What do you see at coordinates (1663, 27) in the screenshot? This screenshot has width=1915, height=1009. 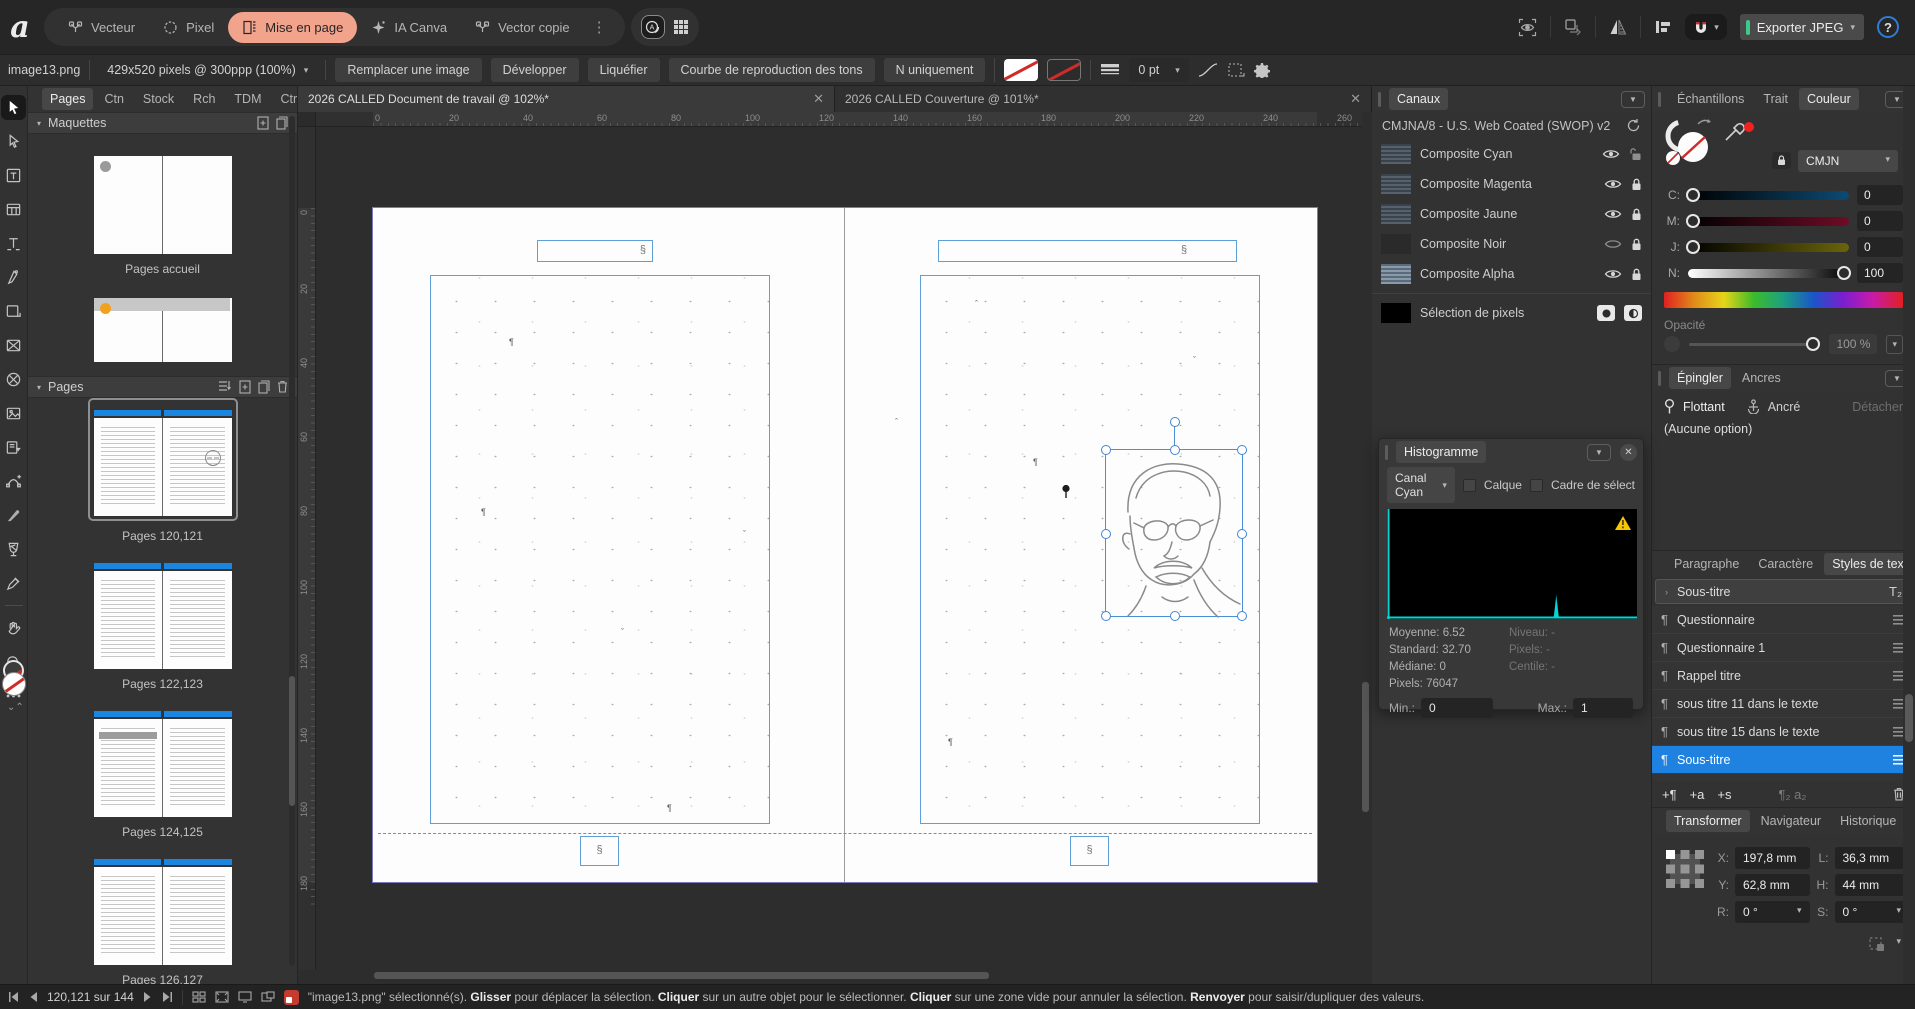 I see `alignment-icon` at bounding box center [1663, 27].